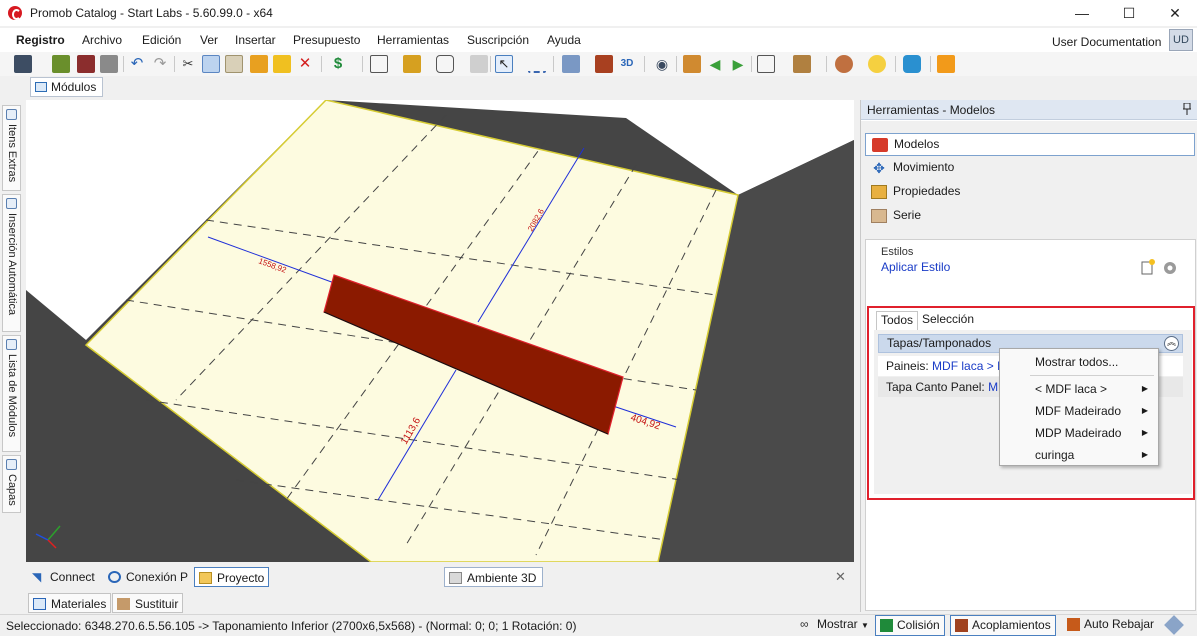 The image size is (1197, 636). What do you see at coordinates (1082, 13) in the screenshot?
I see `minimize-button: —` at bounding box center [1082, 13].